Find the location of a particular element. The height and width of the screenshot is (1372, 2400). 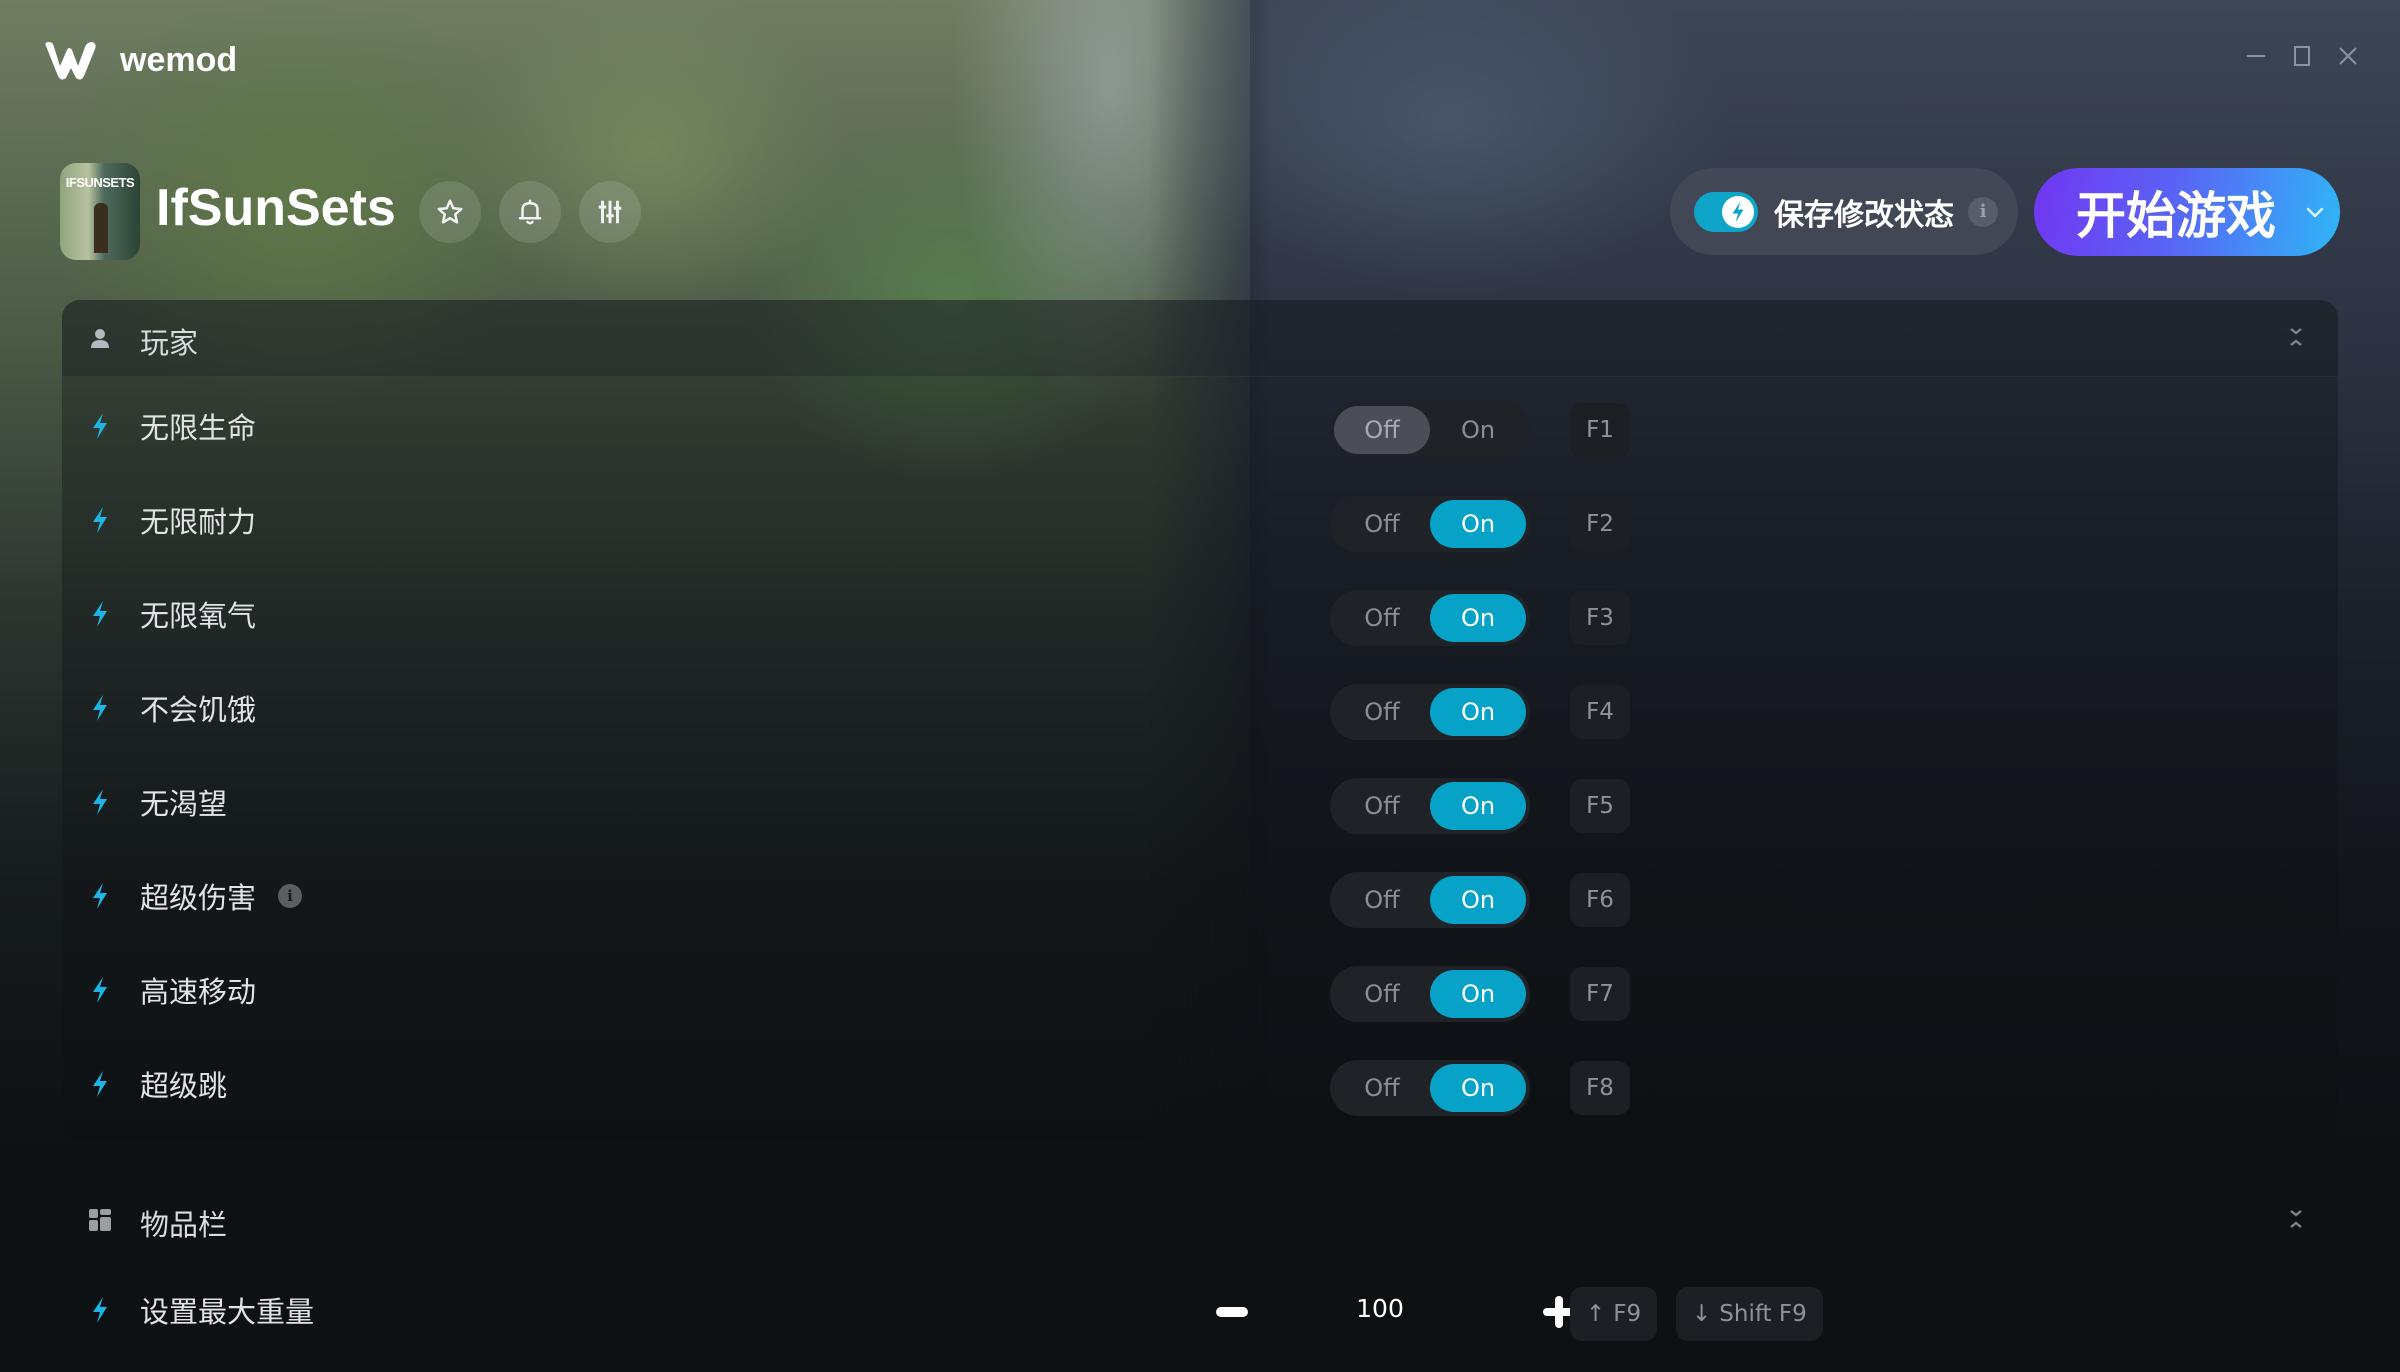

hotkey-label: F8 is located at coordinates (1600, 1088).